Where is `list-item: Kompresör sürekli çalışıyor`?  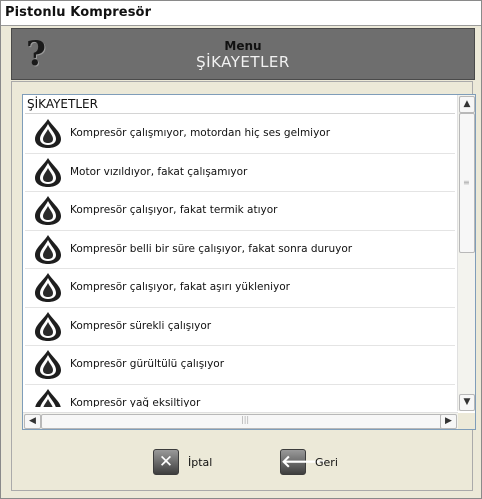 list-item: Kompresör sürekli çalışıyor is located at coordinates (240, 327).